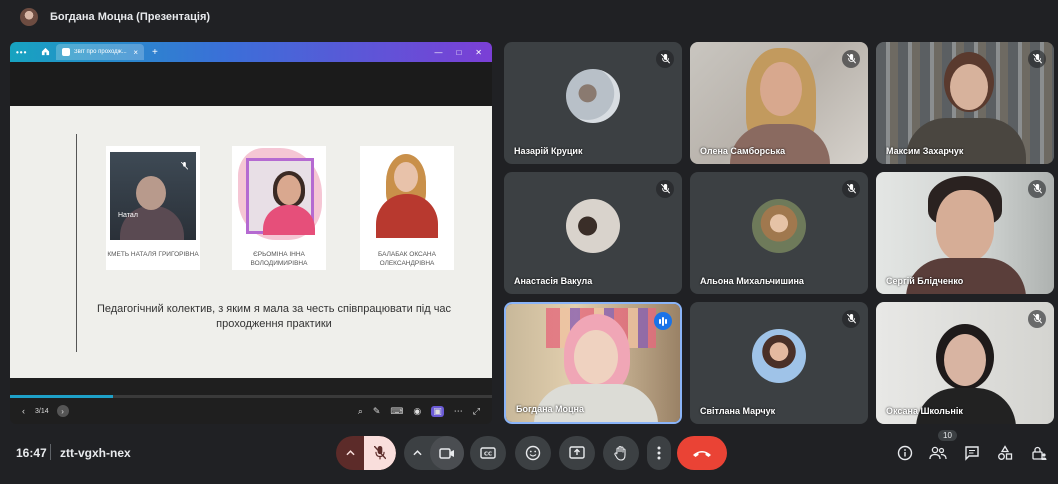  Describe the element at coordinates (458, 52) in the screenshot. I see `maximize-button: □` at that location.